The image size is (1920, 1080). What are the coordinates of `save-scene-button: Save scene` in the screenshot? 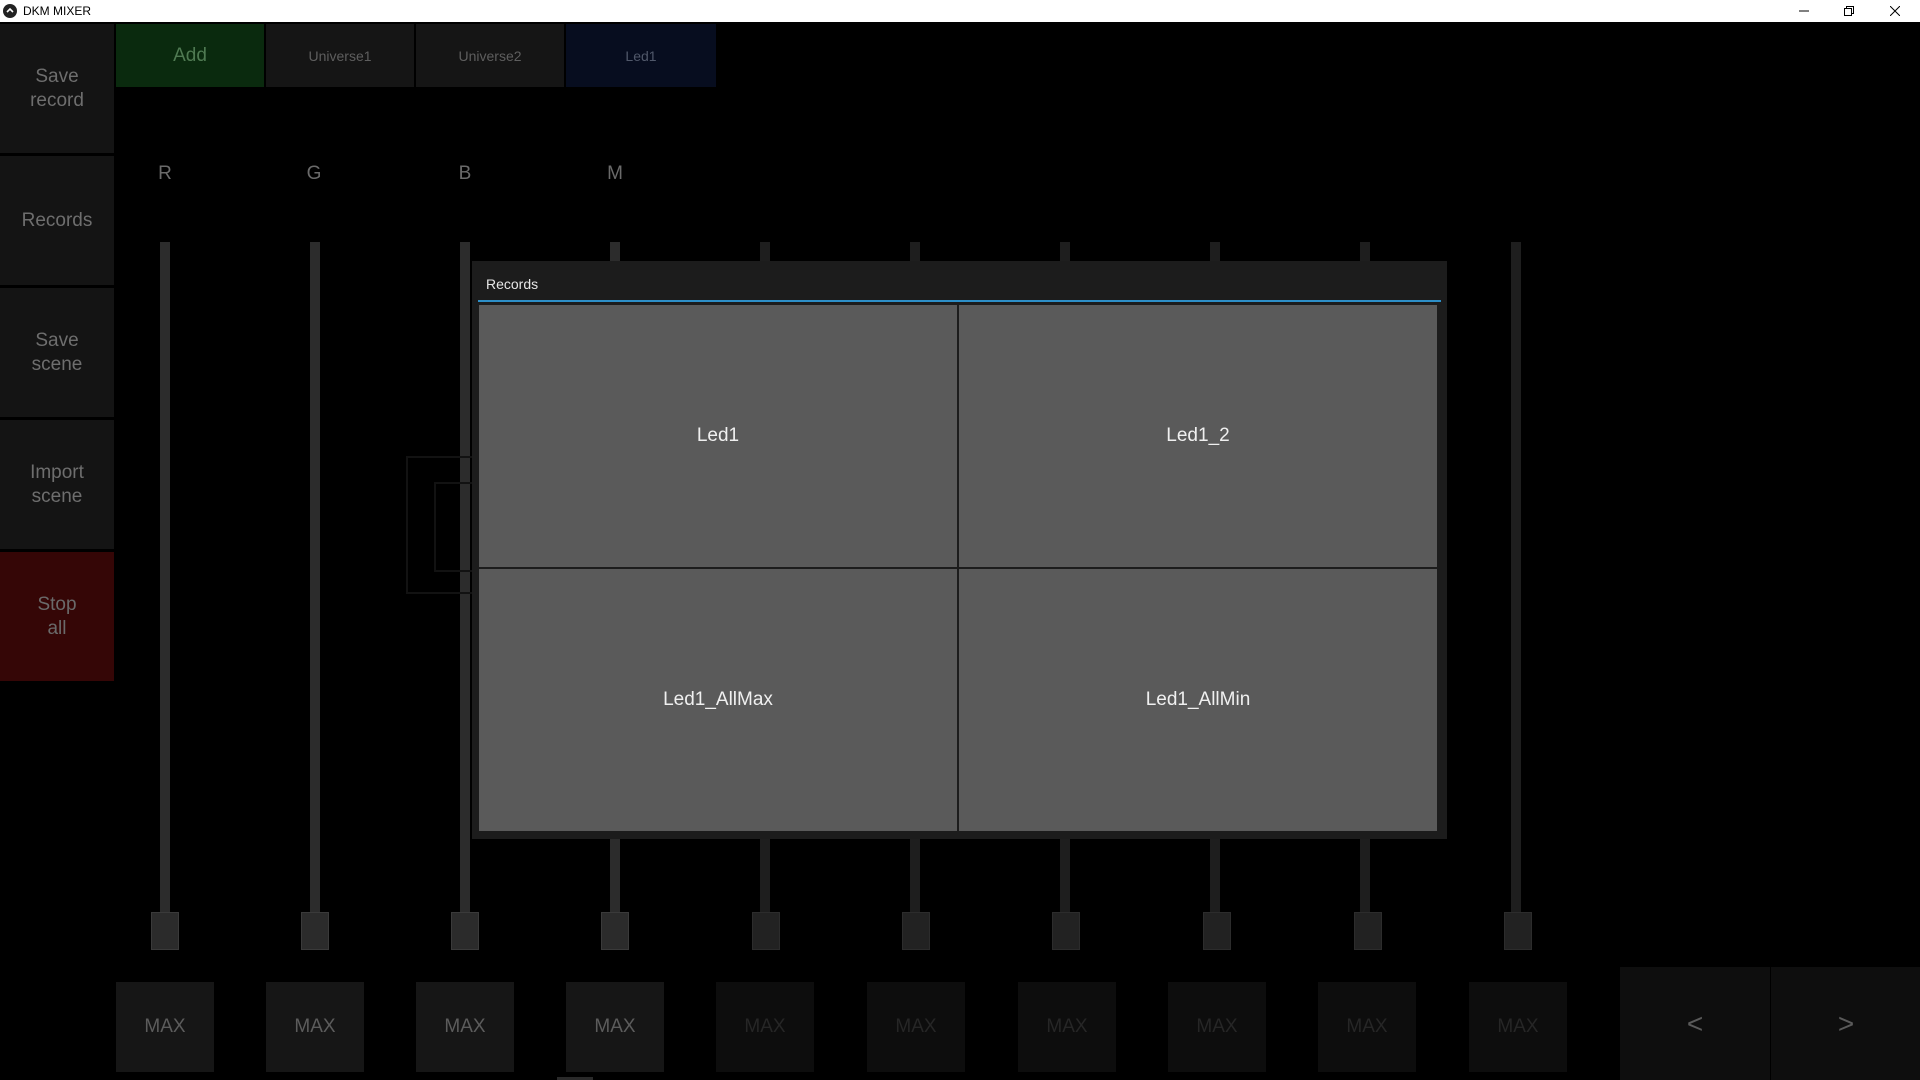 It's located at (57, 352).